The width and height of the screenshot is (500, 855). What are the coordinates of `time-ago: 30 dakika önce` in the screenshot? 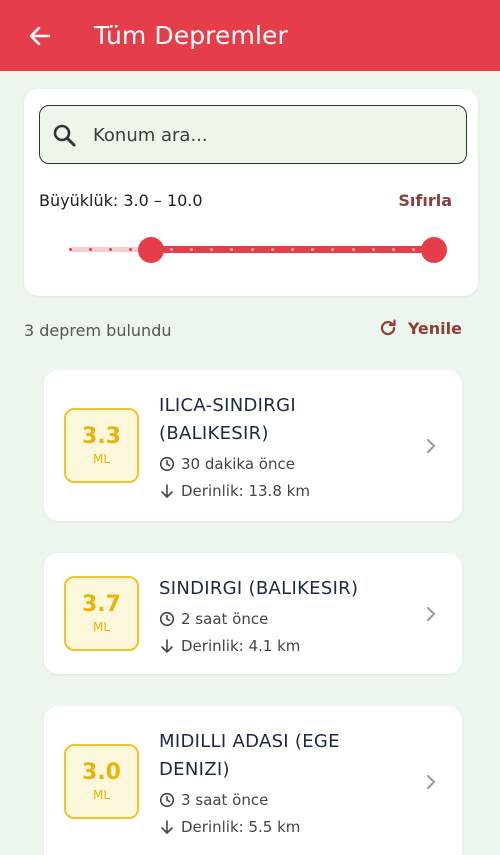 It's located at (238, 464).